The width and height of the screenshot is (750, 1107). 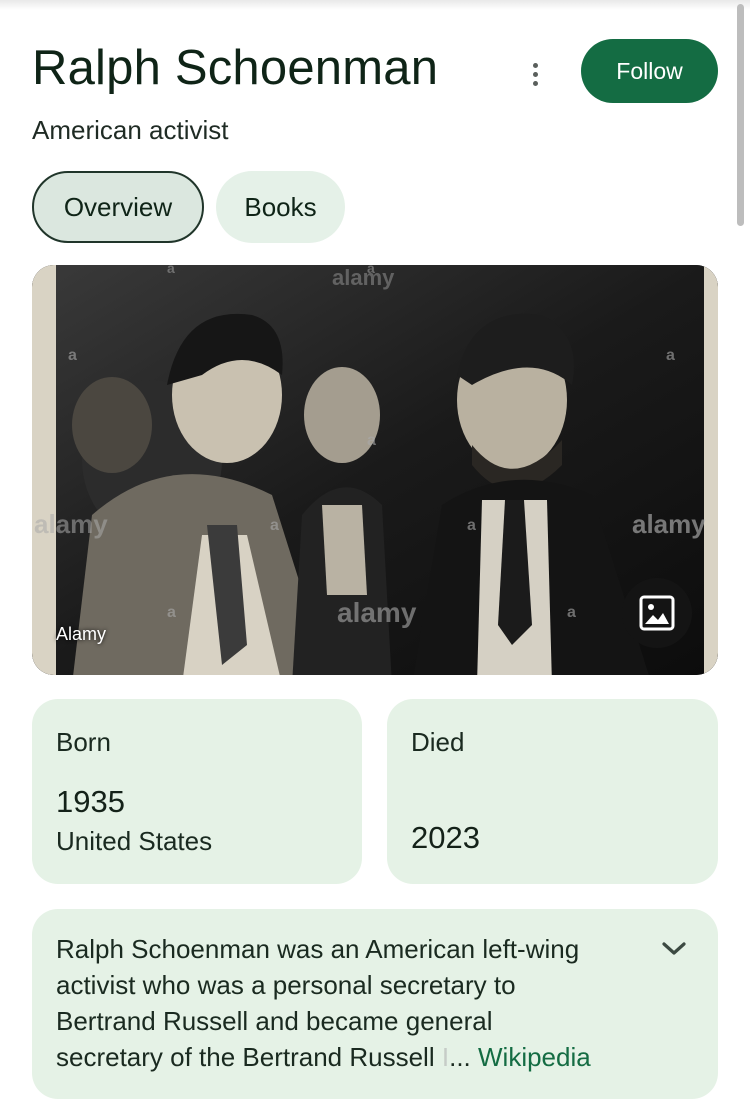 What do you see at coordinates (83, 742) in the screenshot?
I see `born-label: Born` at bounding box center [83, 742].